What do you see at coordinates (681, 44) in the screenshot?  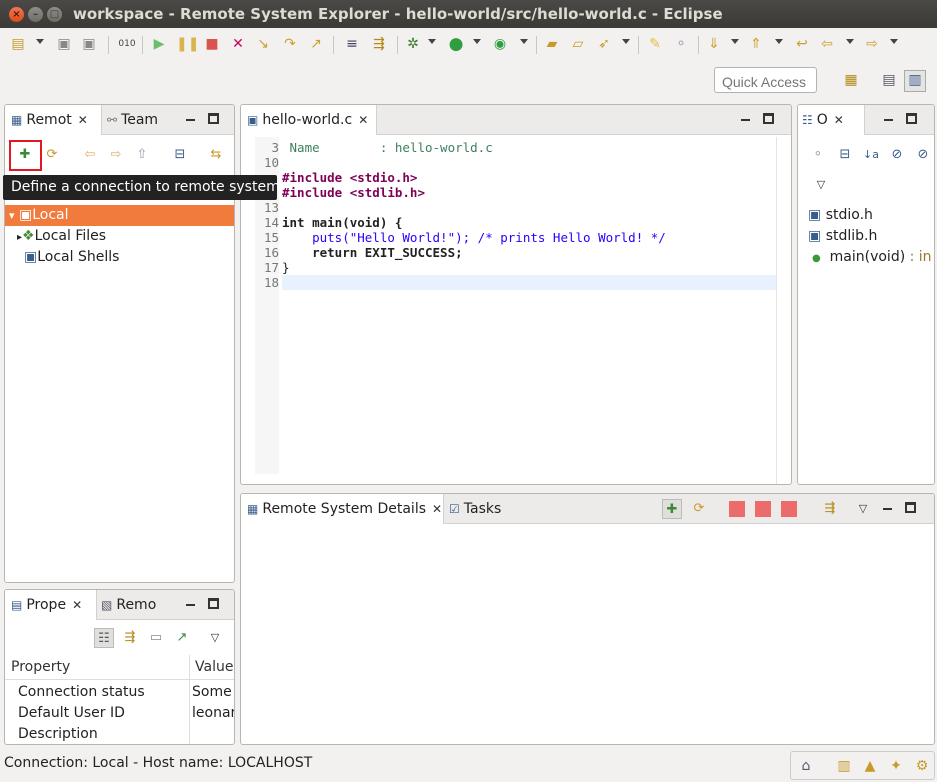 I see `toggle-icon: ⚬` at bounding box center [681, 44].